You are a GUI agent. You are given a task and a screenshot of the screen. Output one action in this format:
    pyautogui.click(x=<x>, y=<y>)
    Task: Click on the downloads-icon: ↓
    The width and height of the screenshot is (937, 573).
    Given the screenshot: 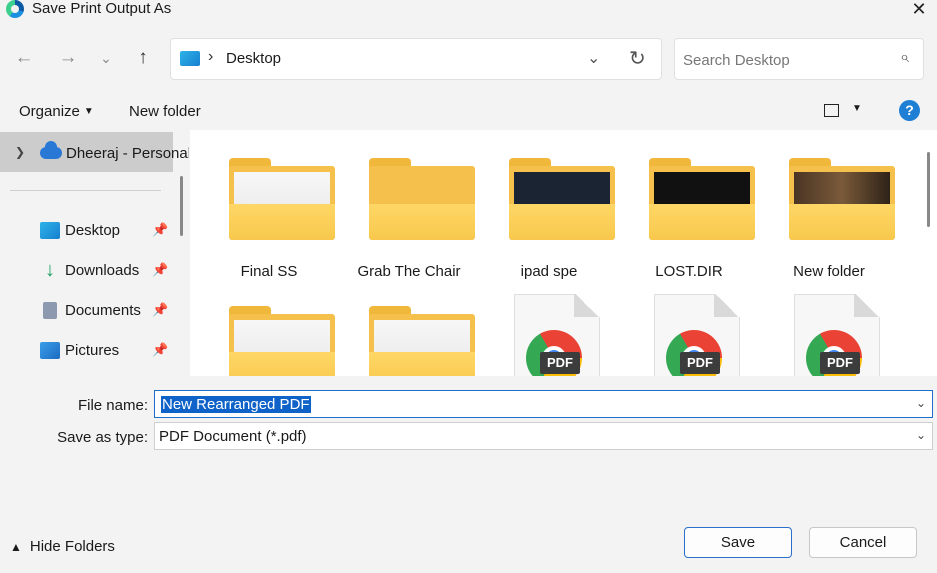 What is the action you would take?
    pyautogui.click(x=50, y=270)
    